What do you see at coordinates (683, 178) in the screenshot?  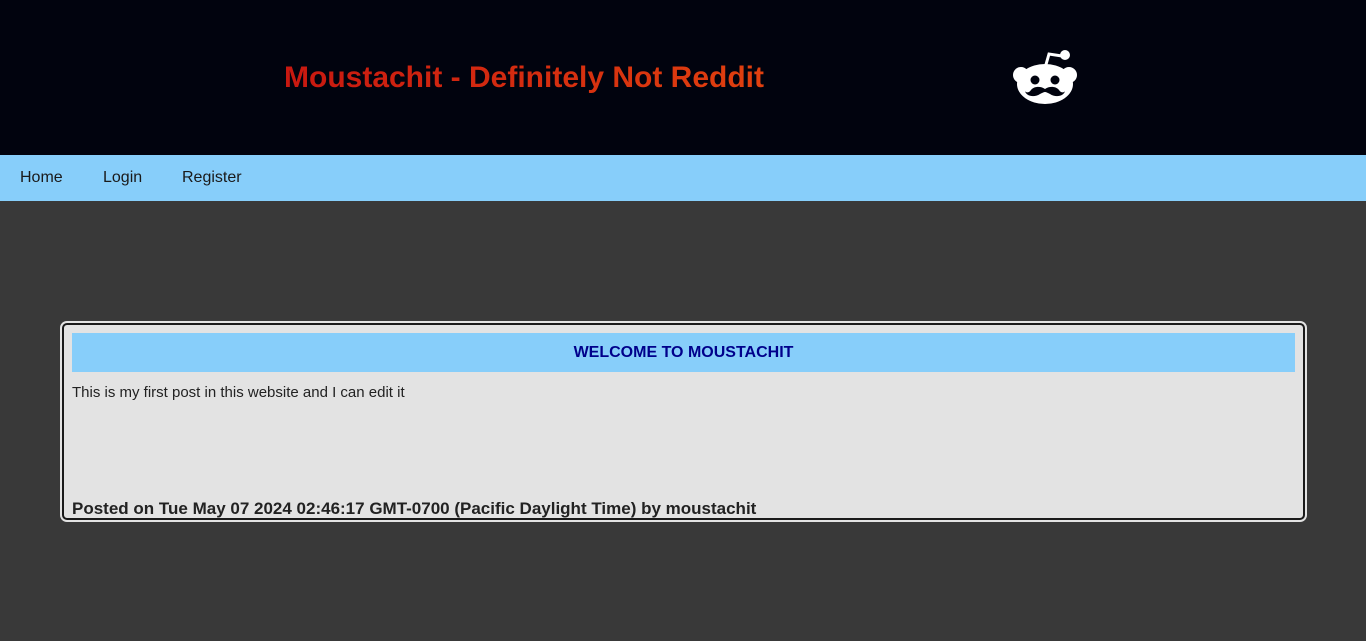 I see `nav-bar: Home Login Register` at bounding box center [683, 178].